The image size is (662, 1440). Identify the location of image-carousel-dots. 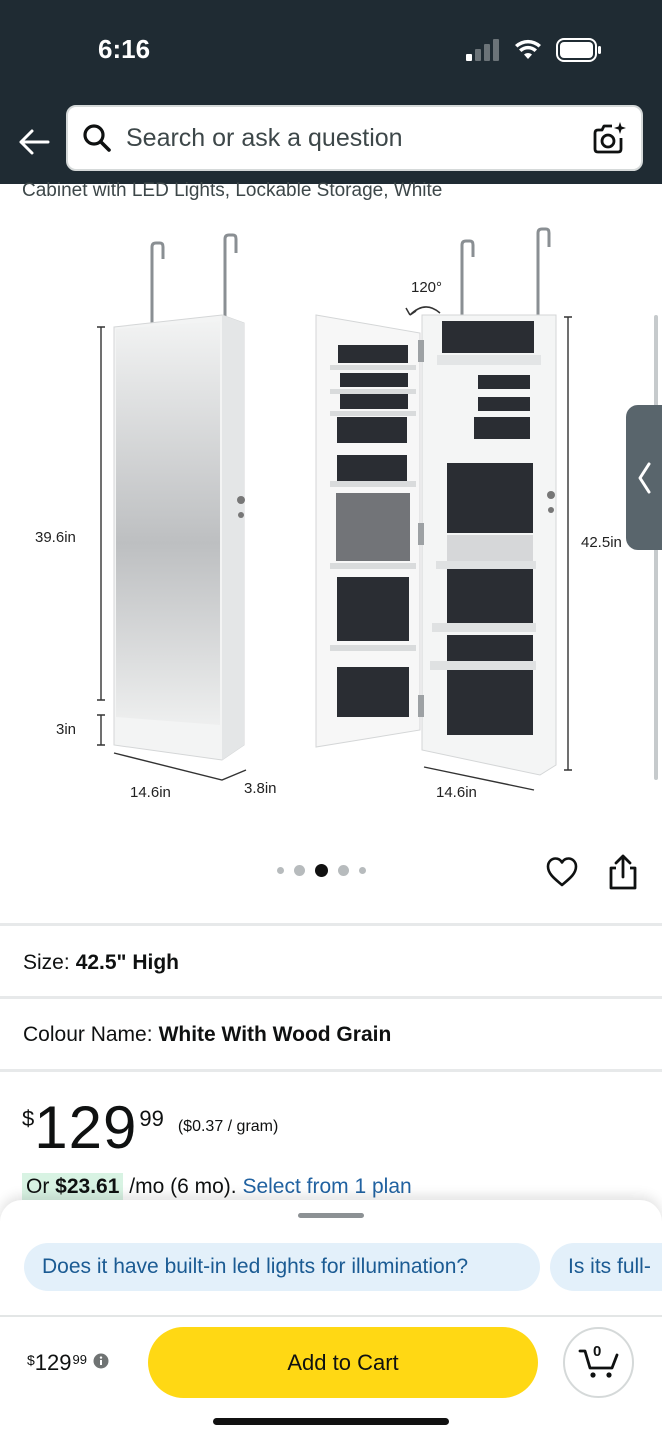
(321, 870).